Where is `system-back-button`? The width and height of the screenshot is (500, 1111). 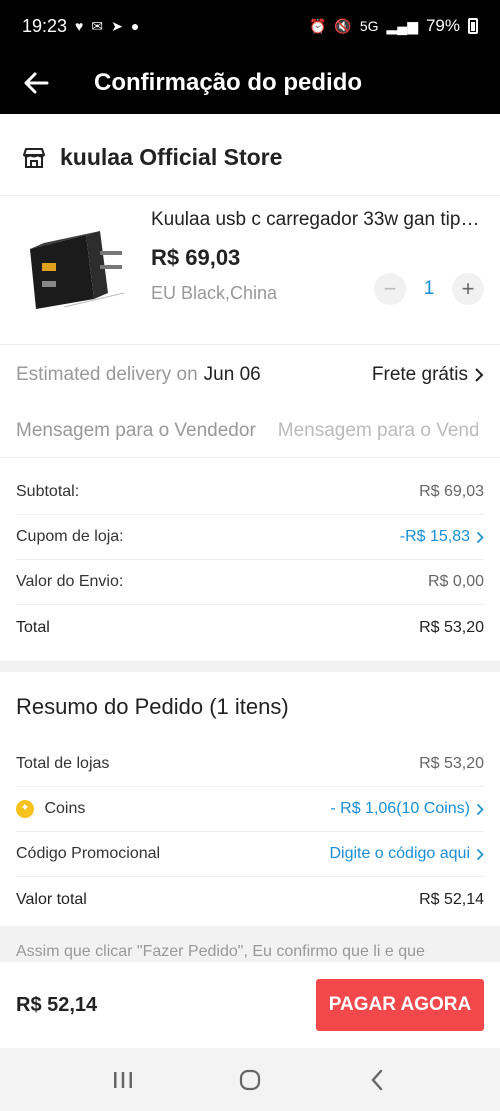
system-back-button is located at coordinates (377, 1080).